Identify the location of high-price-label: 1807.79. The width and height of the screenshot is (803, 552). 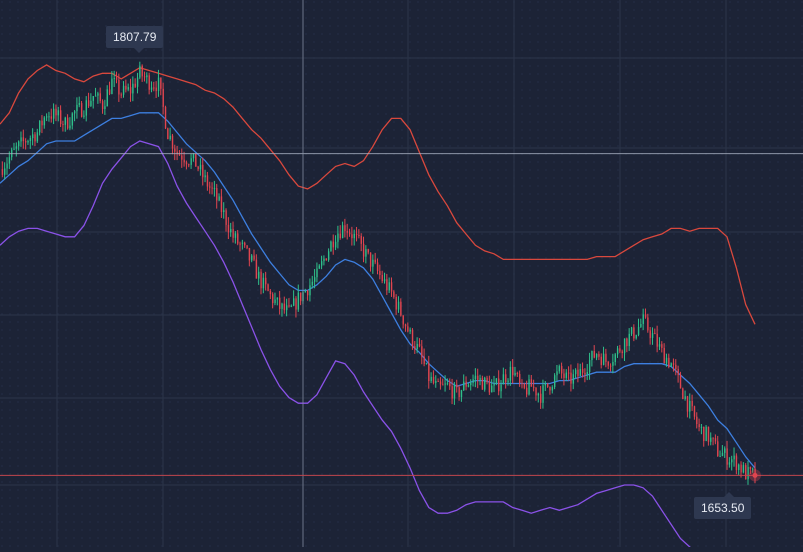
(135, 39).